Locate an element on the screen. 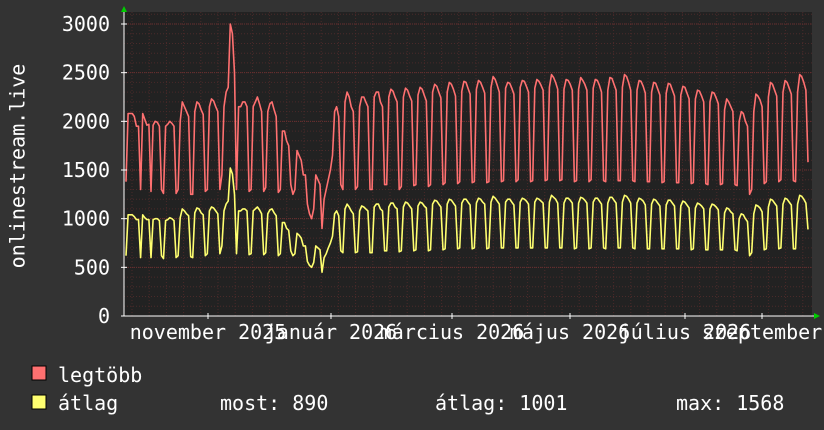 The height and width of the screenshot is (430, 824). stat-atlag: átlag: 1001 is located at coordinates (501, 403).